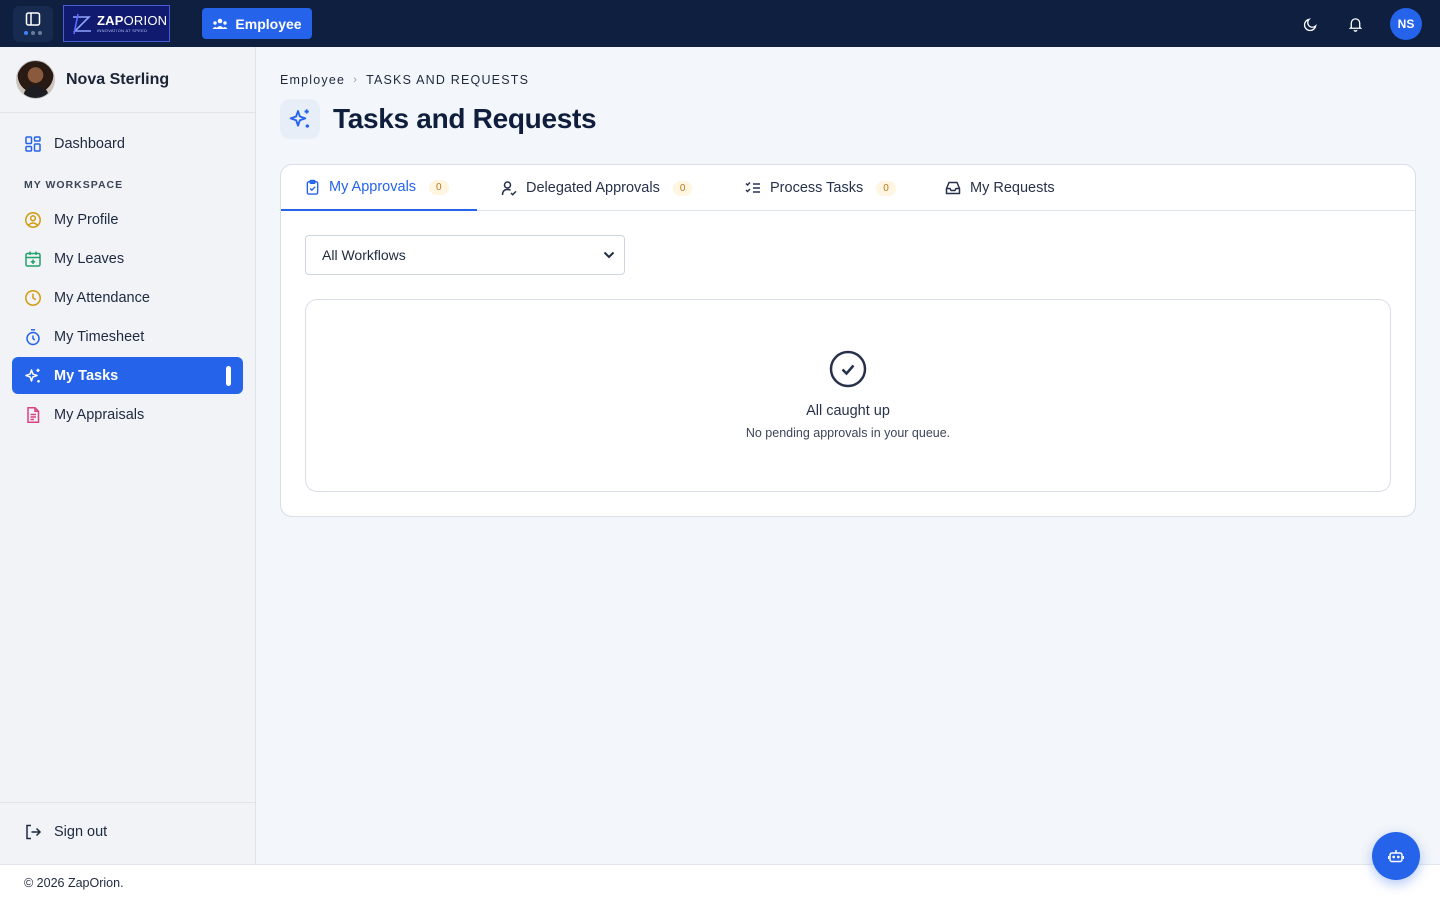  Describe the element at coordinates (33, 220) in the screenshot. I see `user-circle-icon` at that location.